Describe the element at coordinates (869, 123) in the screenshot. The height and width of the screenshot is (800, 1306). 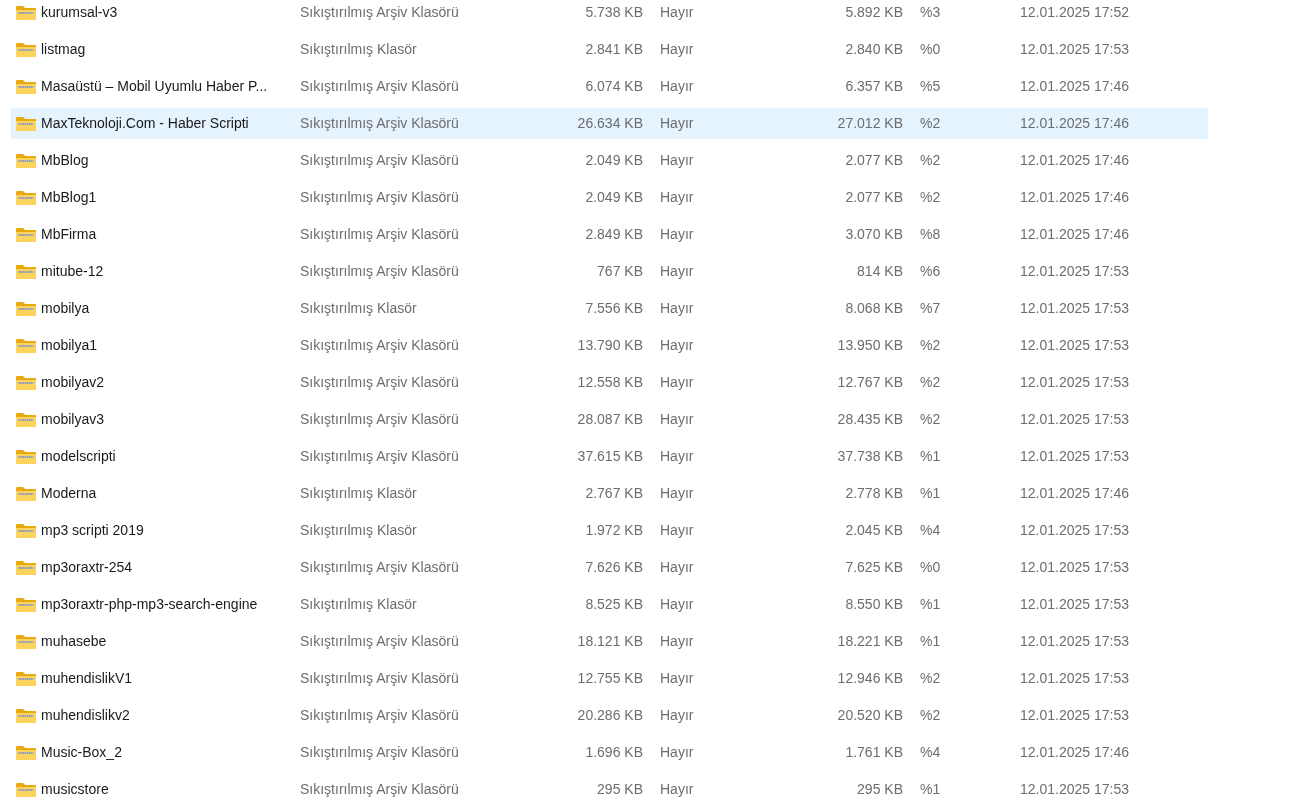
I see `packed-size: 27.012 KB` at that location.